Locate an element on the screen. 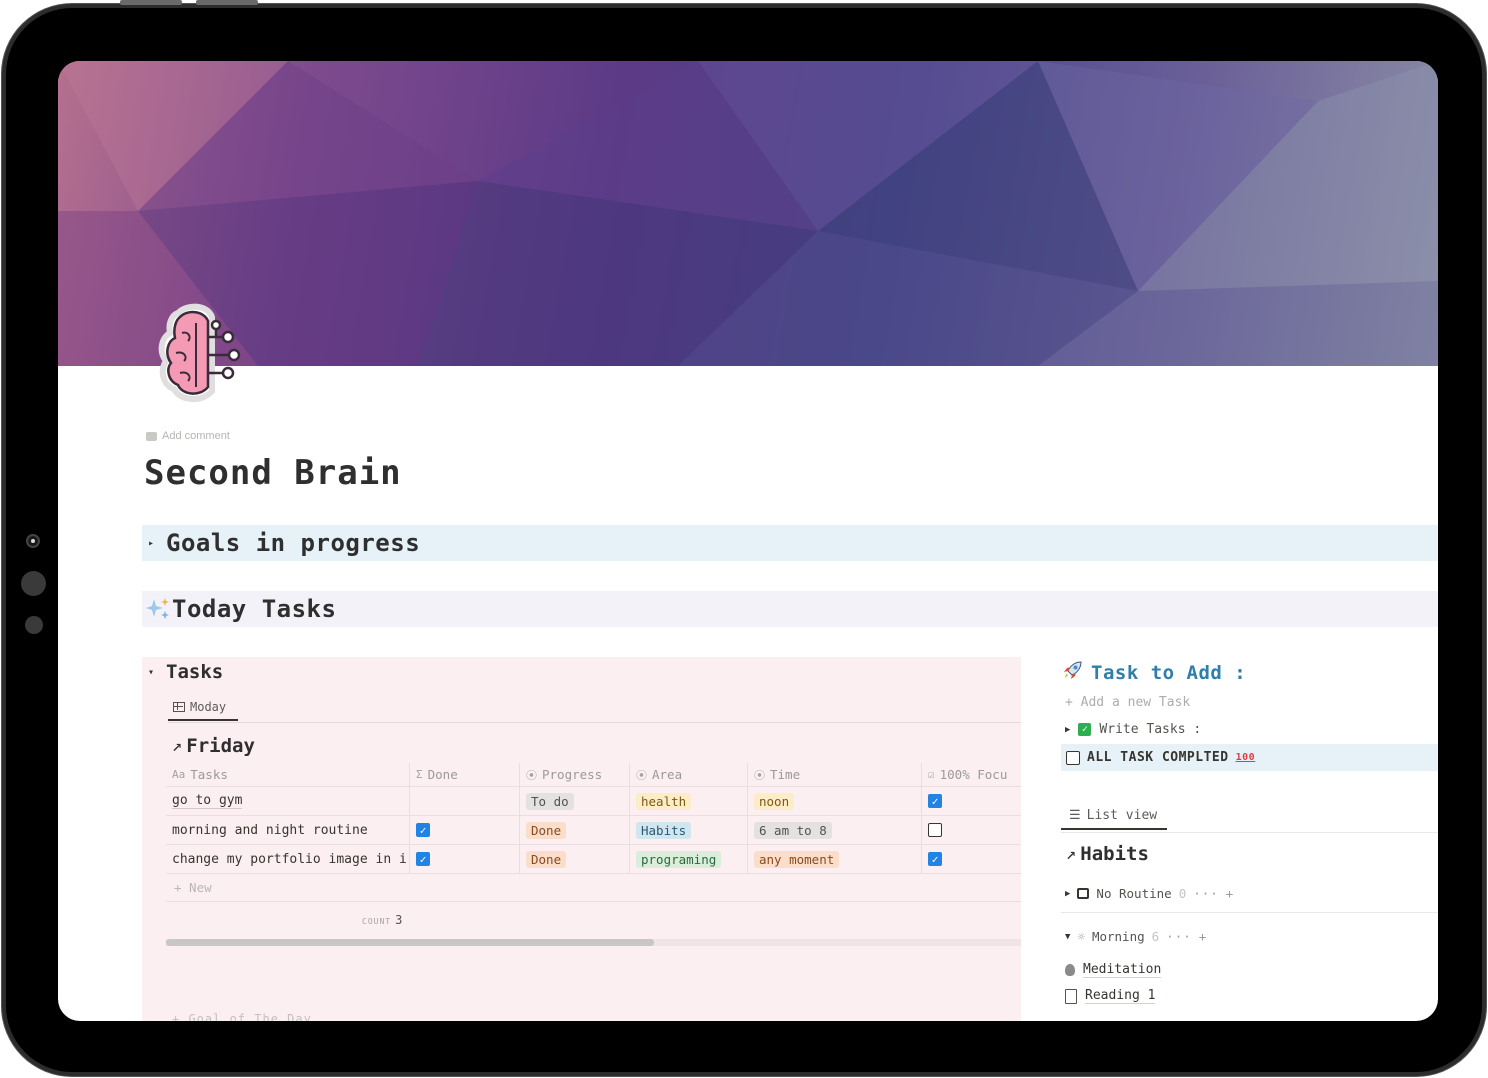 This screenshot has width=1488, height=1078. page-icon is located at coordinates (1071, 996).